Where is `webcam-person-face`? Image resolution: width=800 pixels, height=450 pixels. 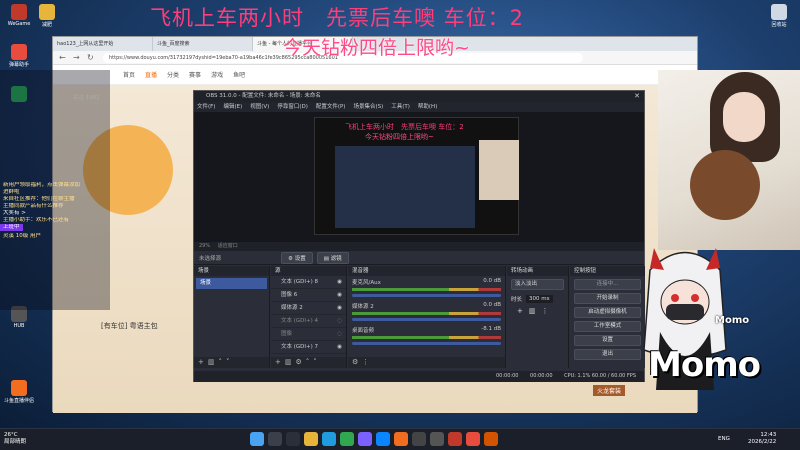 webcam-person-face is located at coordinates (744, 117).